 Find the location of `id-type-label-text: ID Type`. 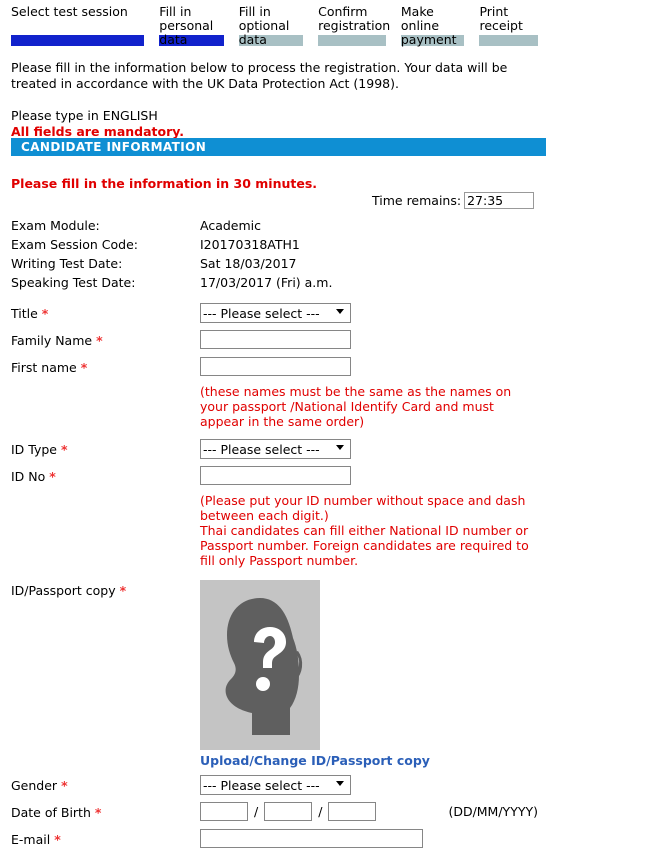

id-type-label-text: ID Type is located at coordinates (34, 449).